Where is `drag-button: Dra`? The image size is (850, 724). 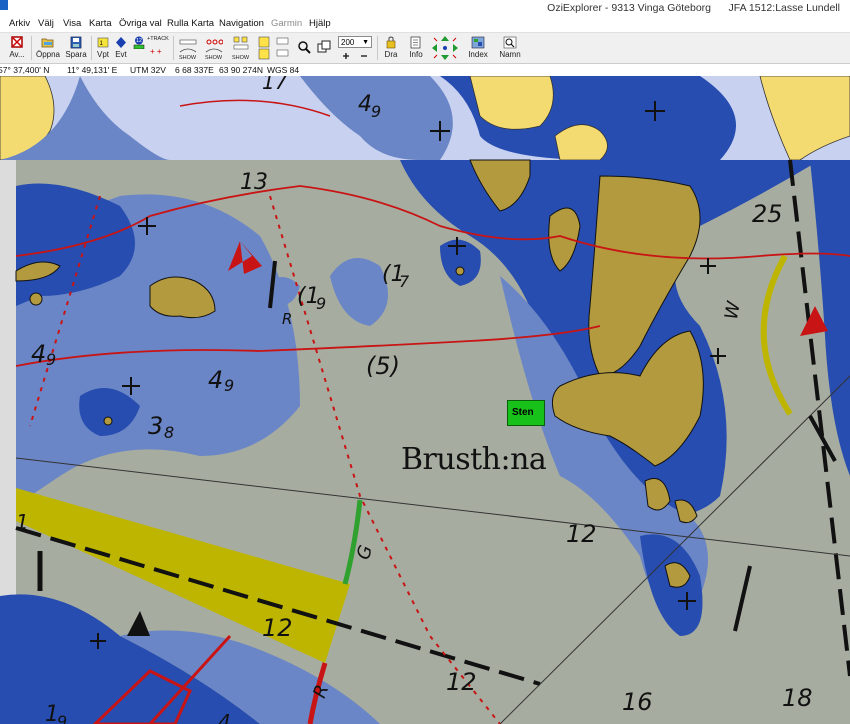
drag-button: Dra is located at coordinates (391, 48).